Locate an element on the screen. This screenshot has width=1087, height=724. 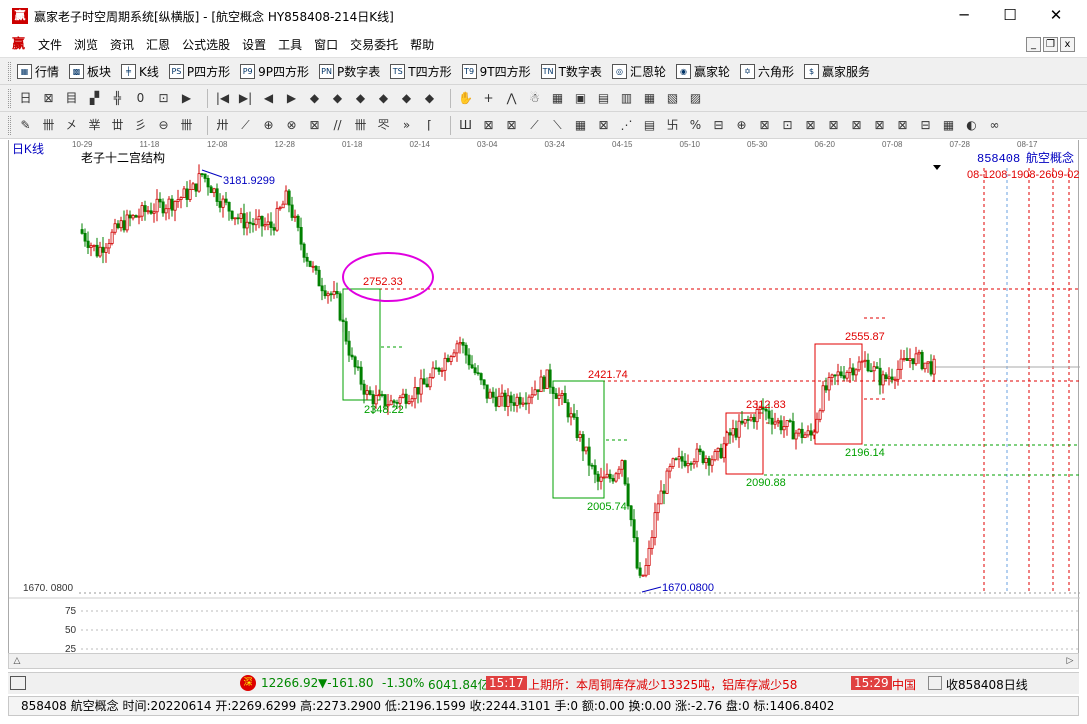
drawing-tool-icon-24: ▤ is located at coordinates (603, 98).